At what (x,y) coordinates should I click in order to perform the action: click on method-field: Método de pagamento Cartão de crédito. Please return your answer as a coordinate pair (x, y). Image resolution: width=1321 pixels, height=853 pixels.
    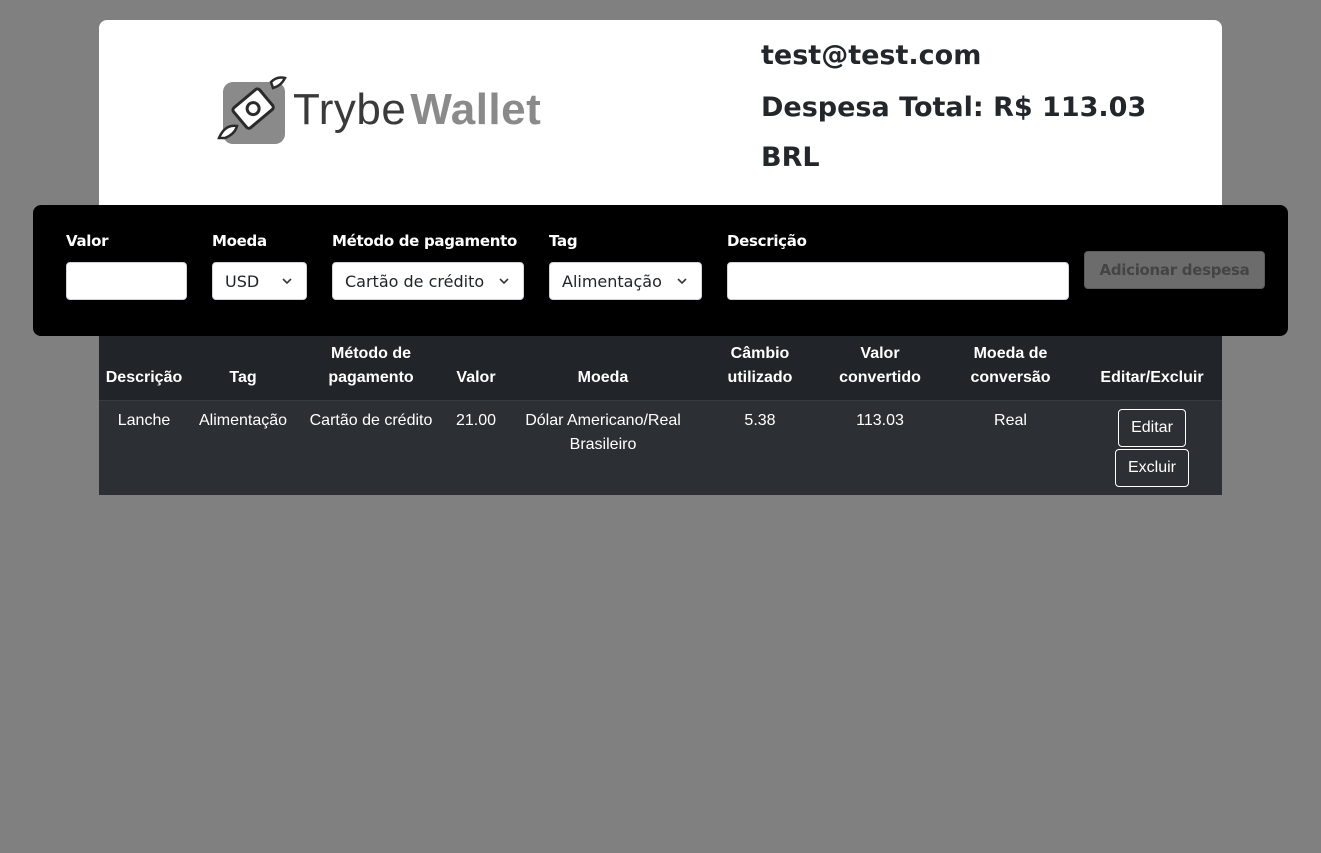
    Looking at the image, I should click on (428, 266).